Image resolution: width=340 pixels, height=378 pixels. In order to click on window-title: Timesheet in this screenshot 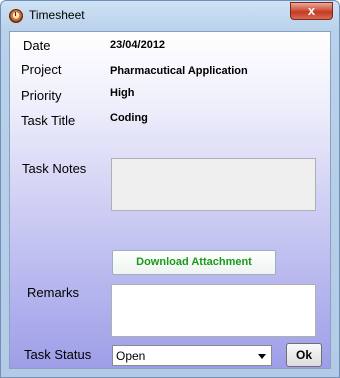, I will do `click(57, 15)`.